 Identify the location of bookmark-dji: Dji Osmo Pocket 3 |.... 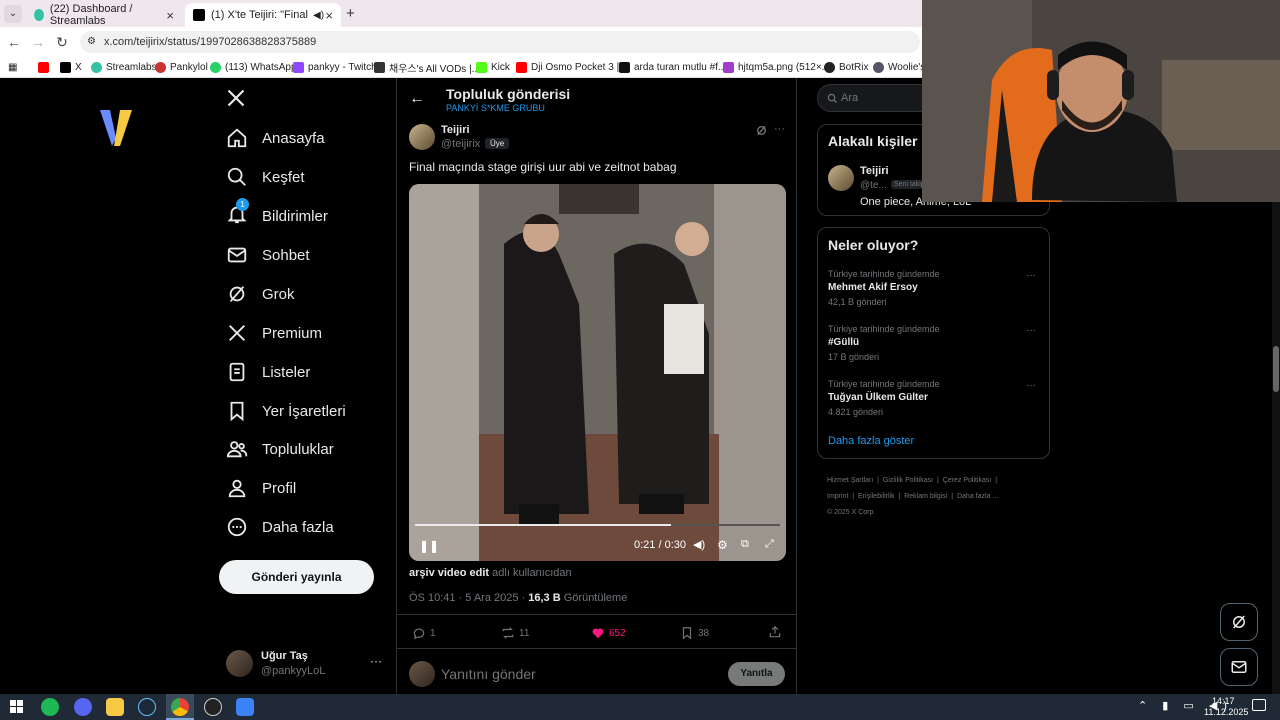
(572, 67).